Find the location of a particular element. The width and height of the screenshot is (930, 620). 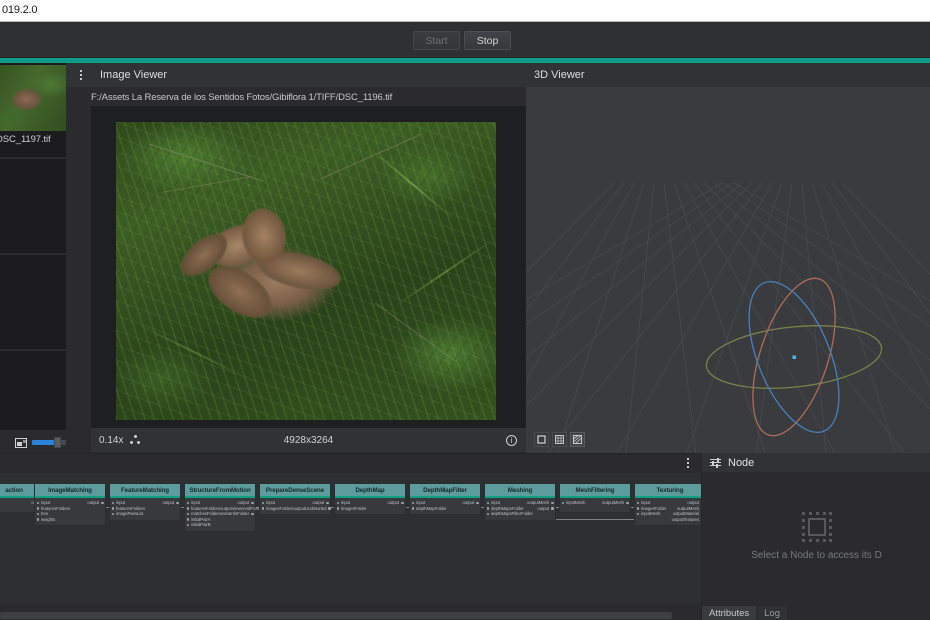

select-node-placeholder-text: Select a Node to access its D is located at coordinates (816, 555).